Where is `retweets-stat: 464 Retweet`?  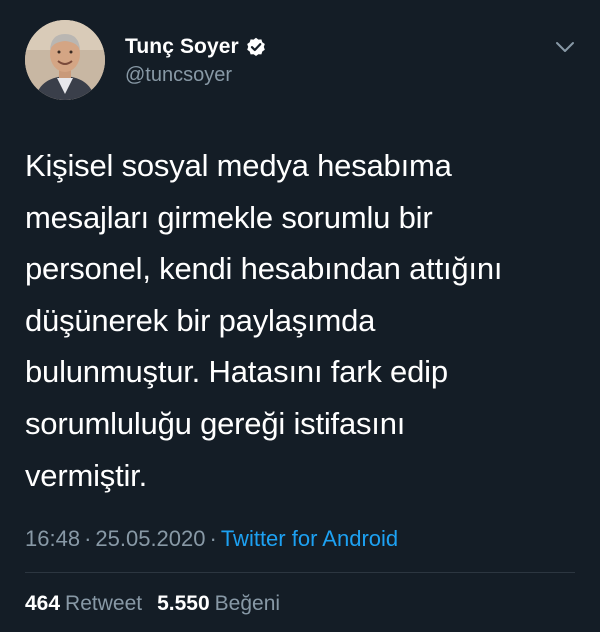
retweets-stat: 464 Retweet is located at coordinates (83, 603).